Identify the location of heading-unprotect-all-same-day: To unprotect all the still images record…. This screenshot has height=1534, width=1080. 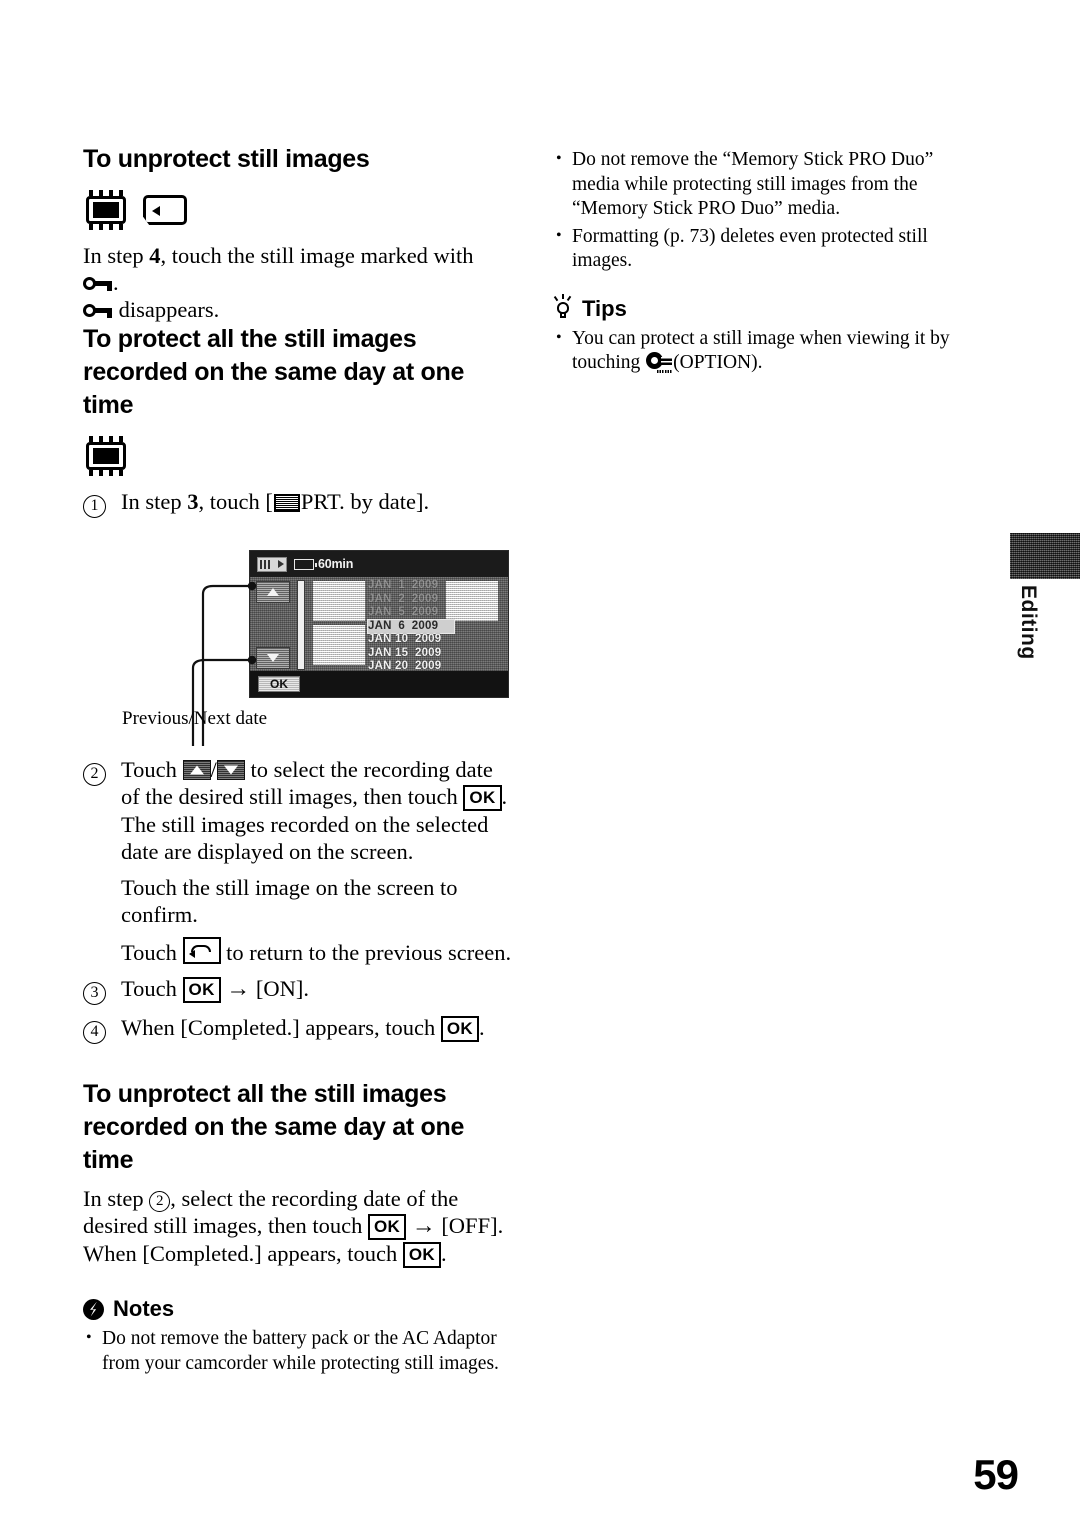
(299, 1127).